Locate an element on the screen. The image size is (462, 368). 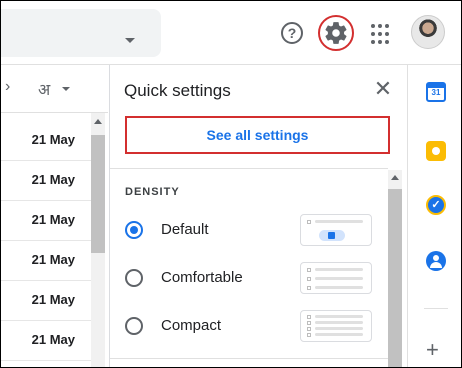
search-bar is located at coordinates (81, 33).